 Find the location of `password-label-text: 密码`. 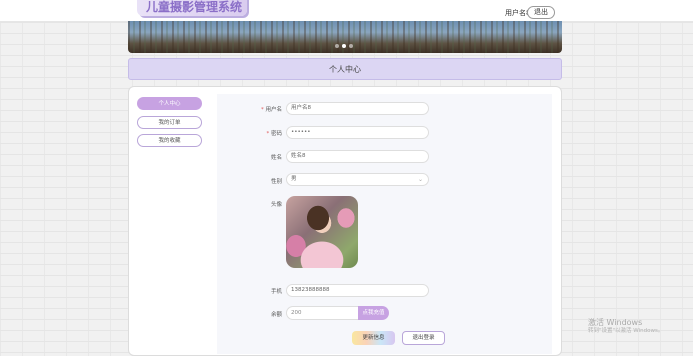

password-label-text: 密码 is located at coordinates (276, 134).